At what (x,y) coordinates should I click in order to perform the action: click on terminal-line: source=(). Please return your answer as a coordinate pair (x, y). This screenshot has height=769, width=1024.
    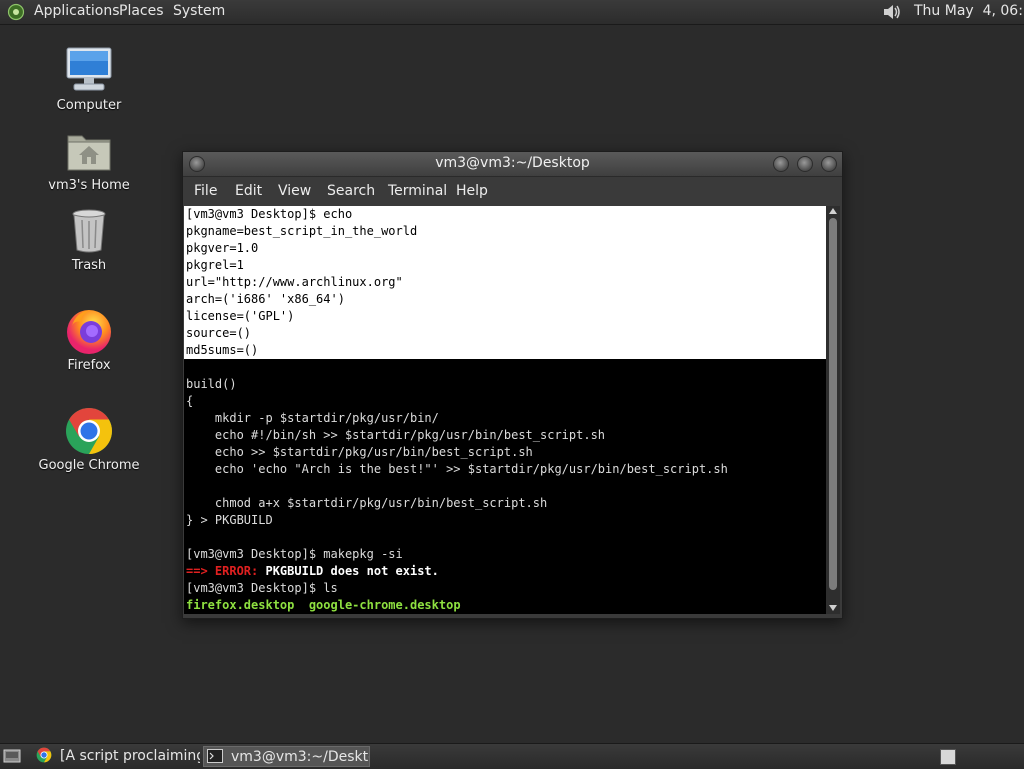
    Looking at the image, I should click on (219, 333).